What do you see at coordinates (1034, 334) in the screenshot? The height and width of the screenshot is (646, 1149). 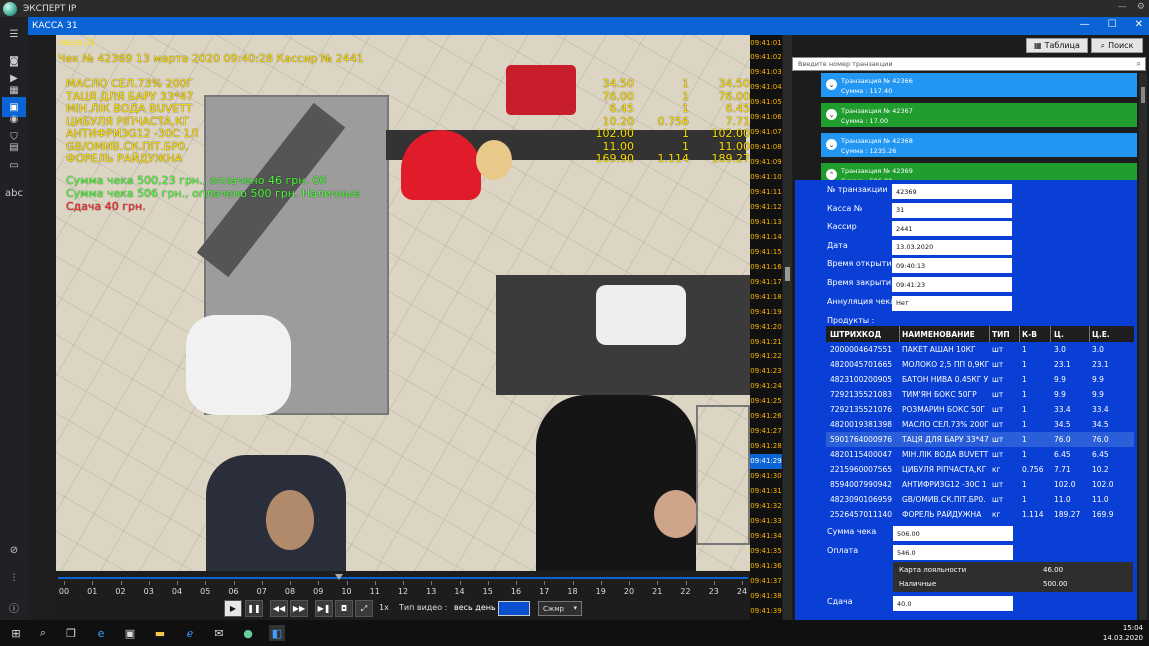 I see `column-header: К-В` at bounding box center [1034, 334].